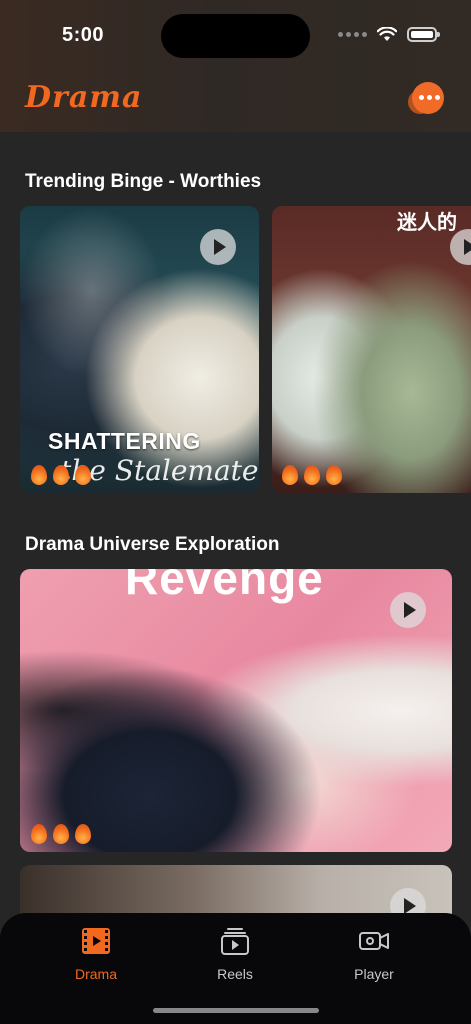 This screenshot has height=1024, width=471. What do you see at coordinates (374, 941) in the screenshot?
I see `video-camera-icon` at bounding box center [374, 941].